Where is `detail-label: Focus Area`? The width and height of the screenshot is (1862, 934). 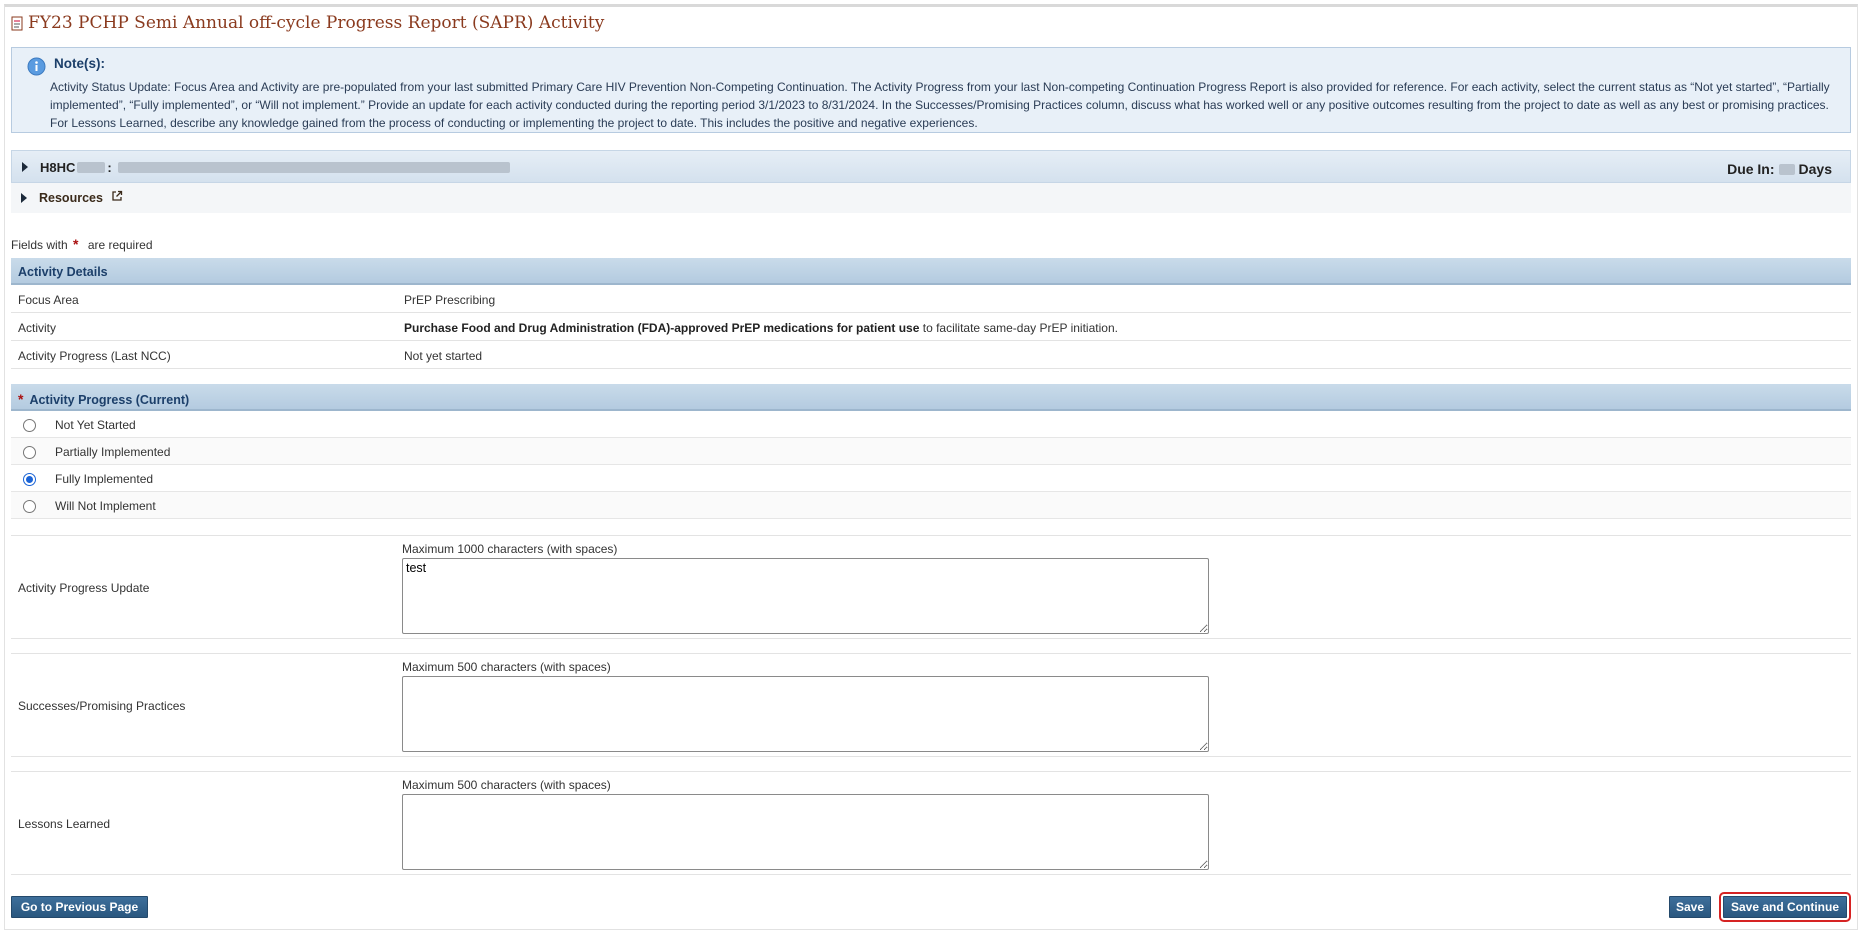
detail-label: Focus Area is located at coordinates (48, 300).